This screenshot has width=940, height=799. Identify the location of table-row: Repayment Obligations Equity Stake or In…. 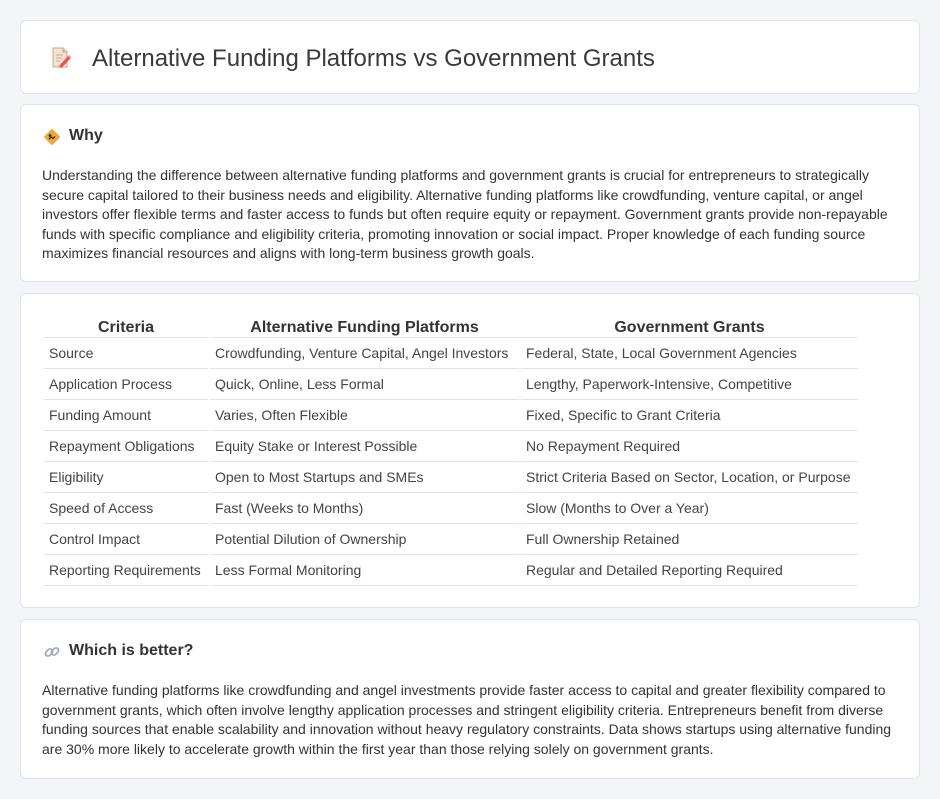
(451, 446).